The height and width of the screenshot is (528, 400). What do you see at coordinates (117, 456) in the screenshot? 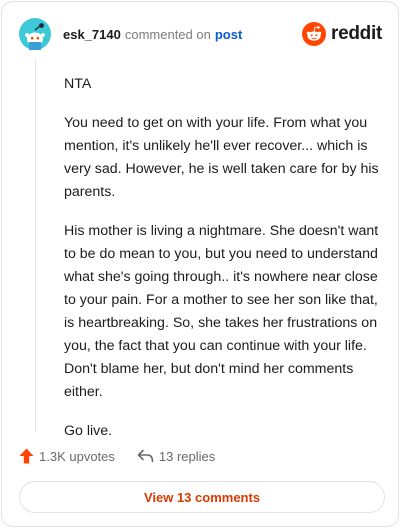
I see `comment-actions: 1.3K upvotes 13 replies` at bounding box center [117, 456].